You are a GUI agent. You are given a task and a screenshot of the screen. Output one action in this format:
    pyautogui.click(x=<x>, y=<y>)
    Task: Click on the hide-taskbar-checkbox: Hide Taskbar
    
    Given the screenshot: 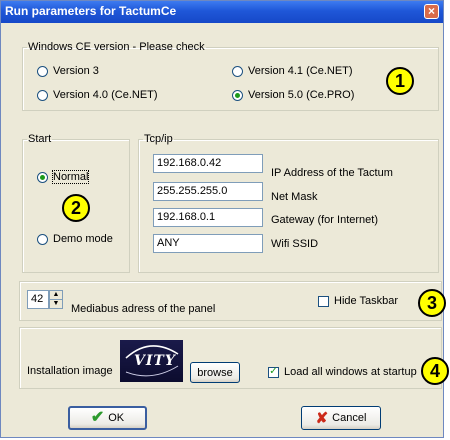 What is the action you would take?
    pyautogui.click(x=358, y=301)
    